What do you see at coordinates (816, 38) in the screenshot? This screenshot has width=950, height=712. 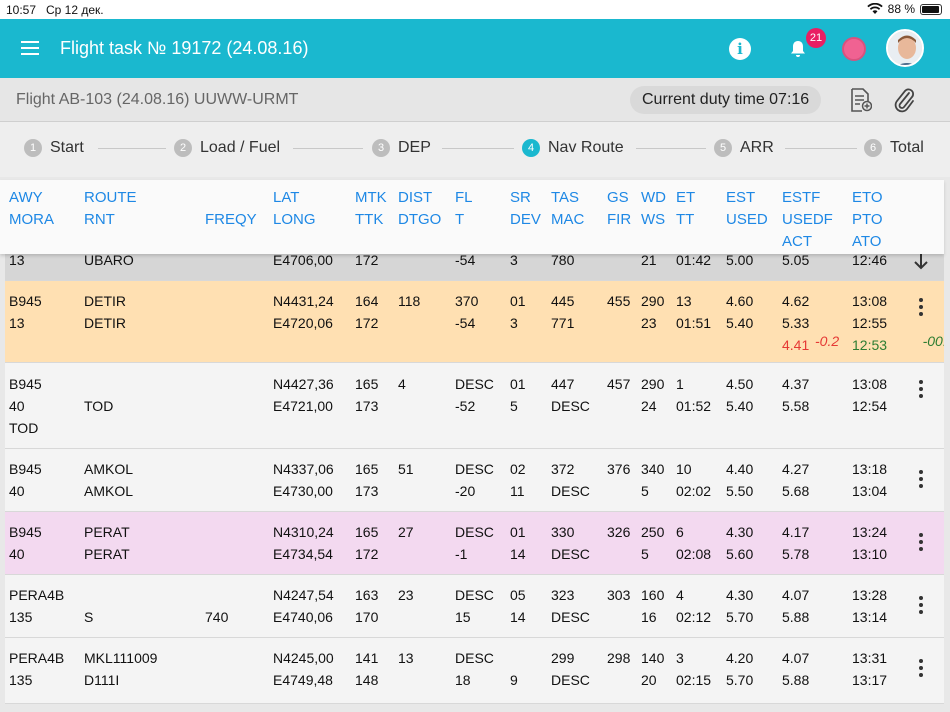 I see `notification-badge: 21` at bounding box center [816, 38].